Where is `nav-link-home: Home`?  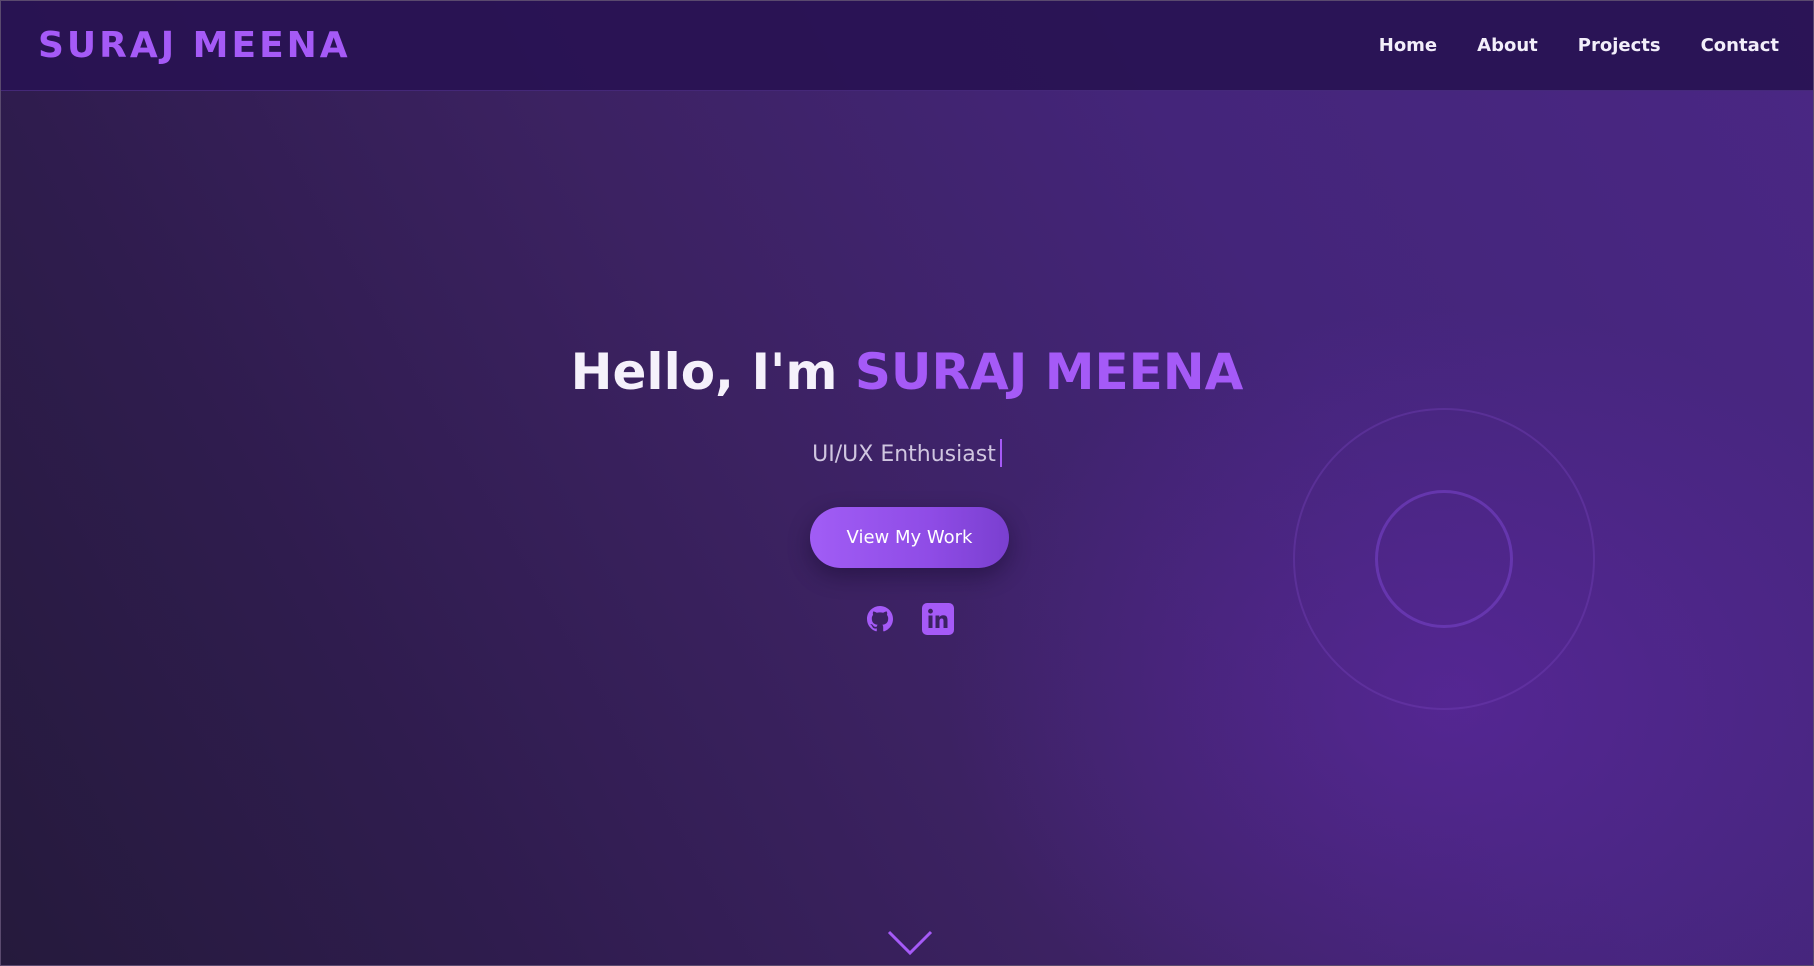
nav-link-home: Home is located at coordinates (1408, 45).